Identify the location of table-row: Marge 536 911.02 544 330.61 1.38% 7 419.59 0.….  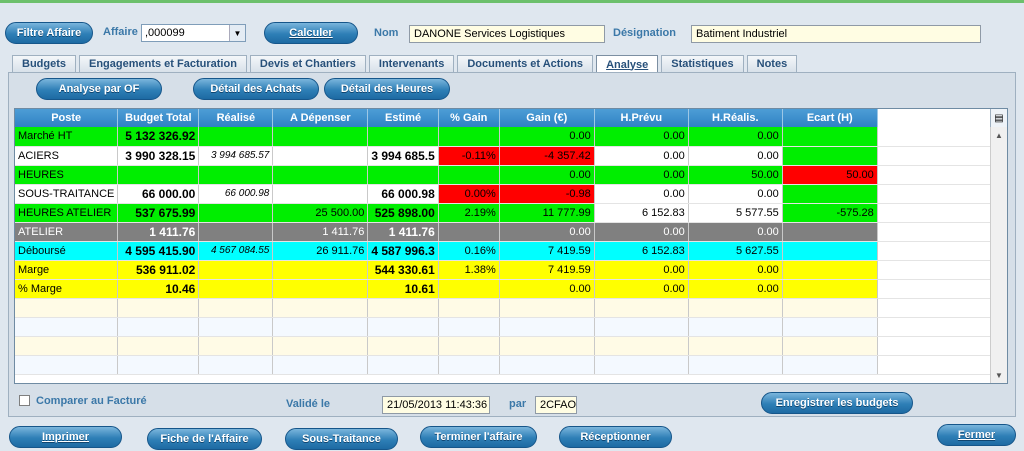
(506, 270).